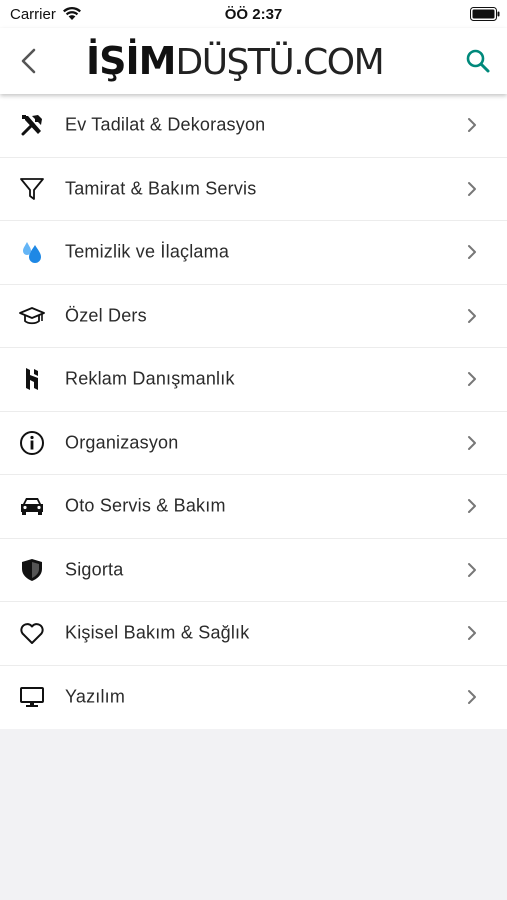 This screenshot has width=507, height=900. What do you see at coordinates (32, 379) in the screenshot?
I see `houzz-logo-icon` at bounding box center [32, 379].